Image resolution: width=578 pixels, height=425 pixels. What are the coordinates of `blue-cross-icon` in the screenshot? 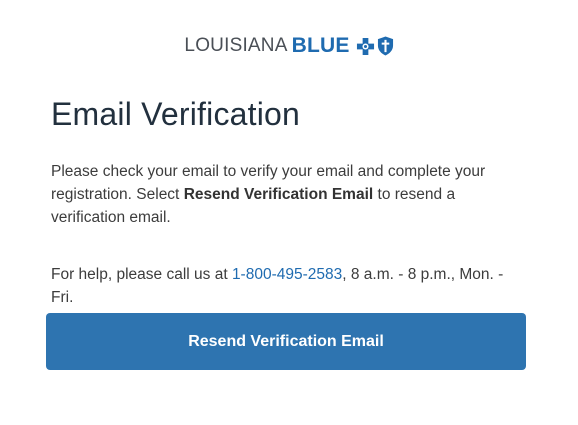 It's located at (365, 46).